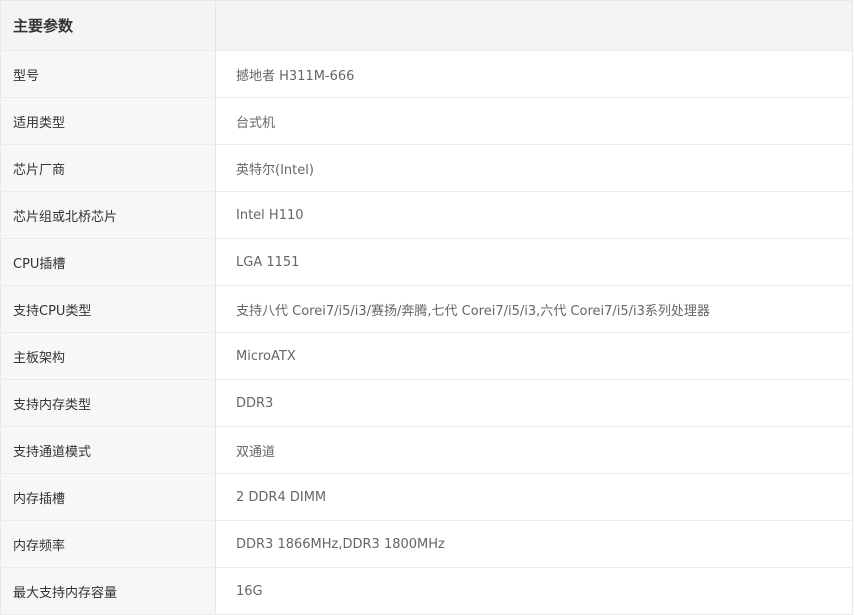 This screenshot has height=615, width=854. Describe the element at coordinates (108, 168) in the screenshot. I see `spec-label: 芯片厂商` at that location.